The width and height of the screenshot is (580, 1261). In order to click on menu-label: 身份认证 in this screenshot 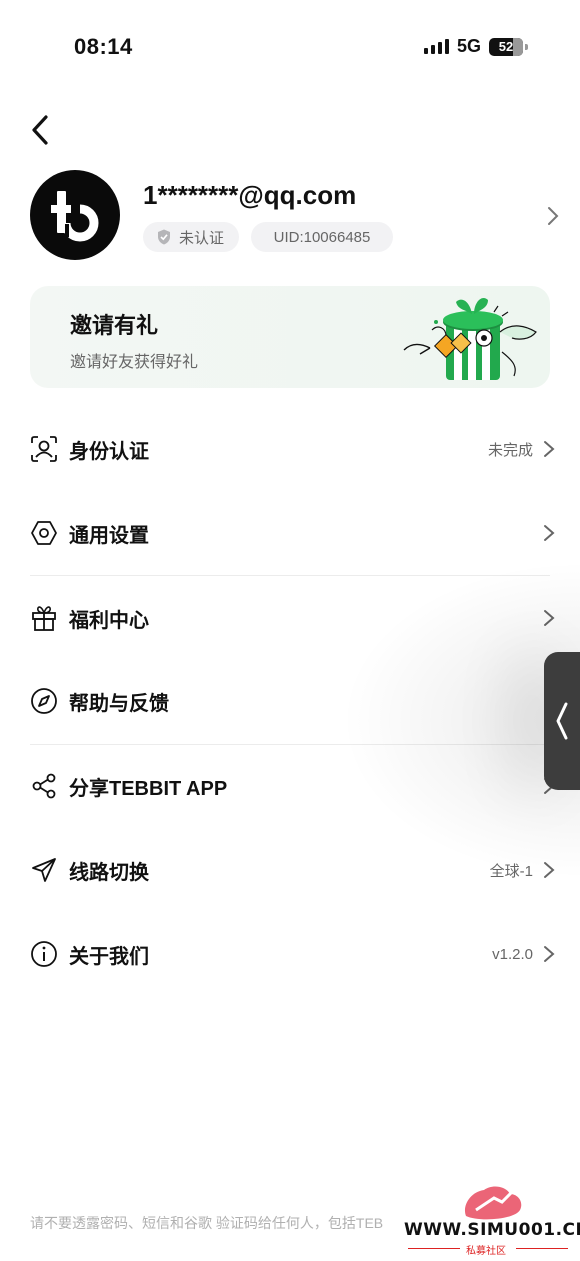, I will do `click(109, 451)`.